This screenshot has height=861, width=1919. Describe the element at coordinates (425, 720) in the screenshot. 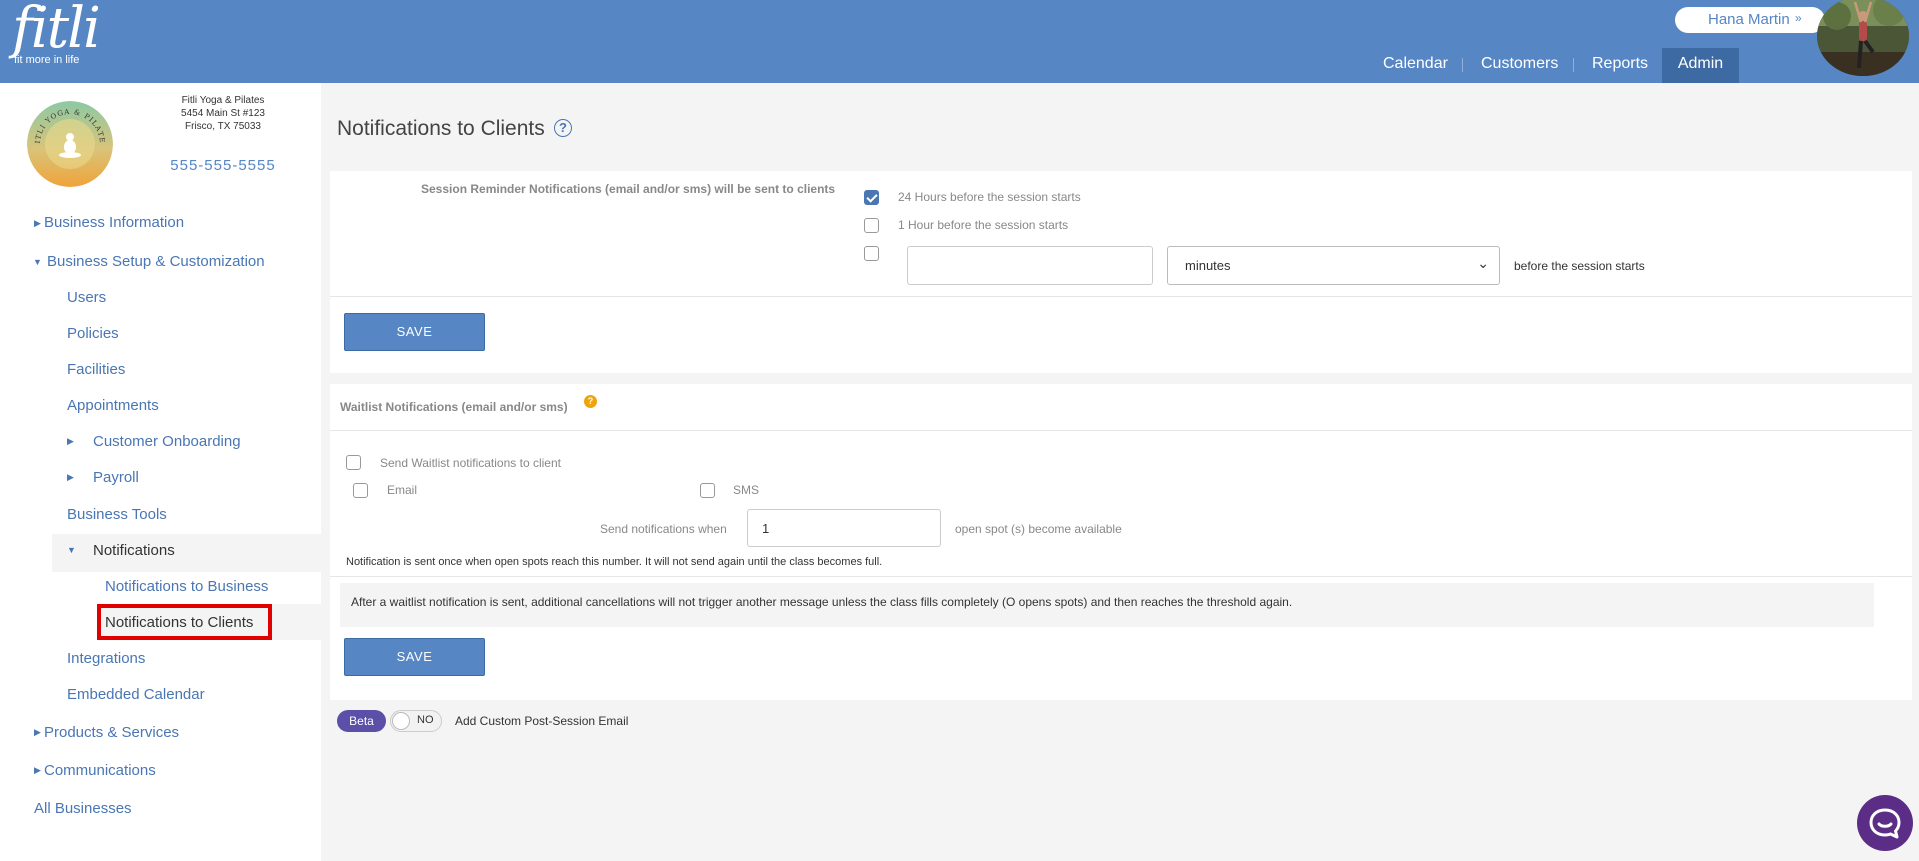

I see `toggle-state: NO` at that location.